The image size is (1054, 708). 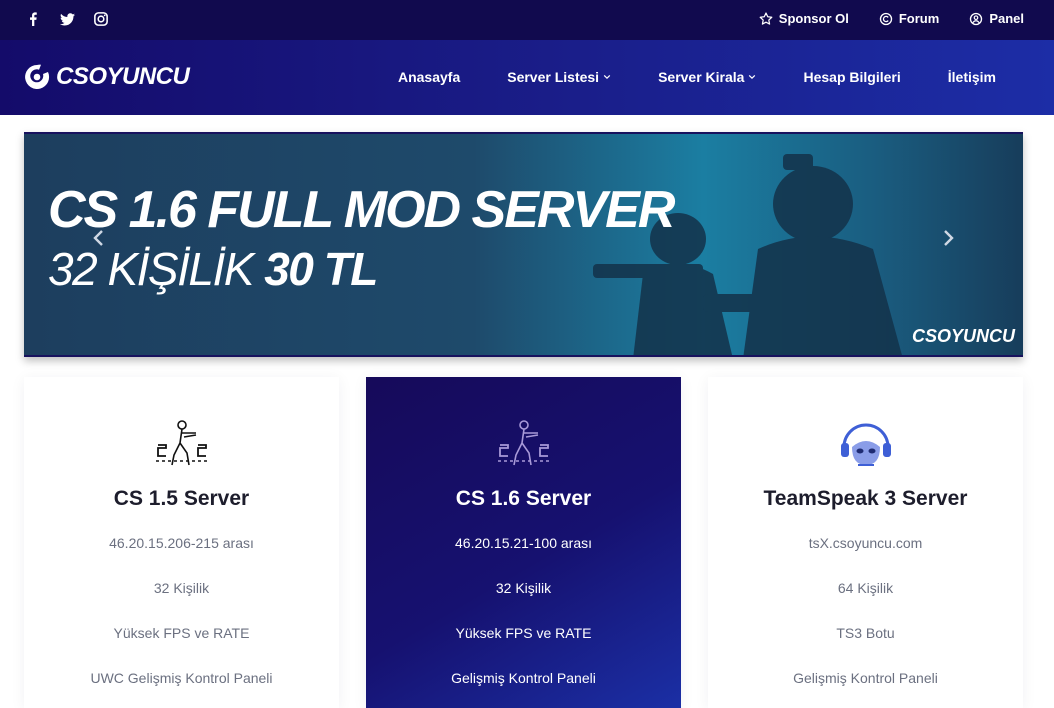 I want to click on menu-item-iletisim: İletişim, so click(x=972, y=77).